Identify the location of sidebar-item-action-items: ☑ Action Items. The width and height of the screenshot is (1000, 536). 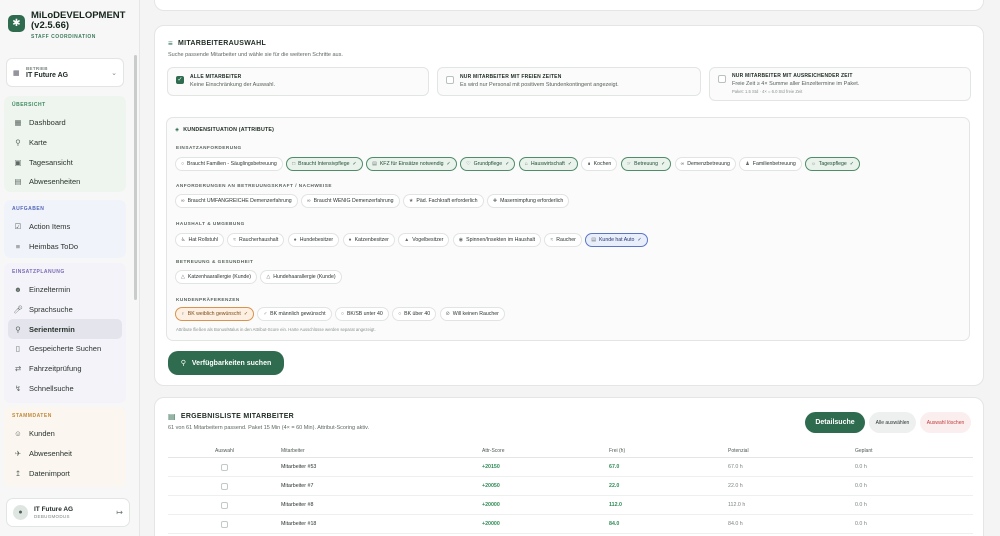
(65, 227).